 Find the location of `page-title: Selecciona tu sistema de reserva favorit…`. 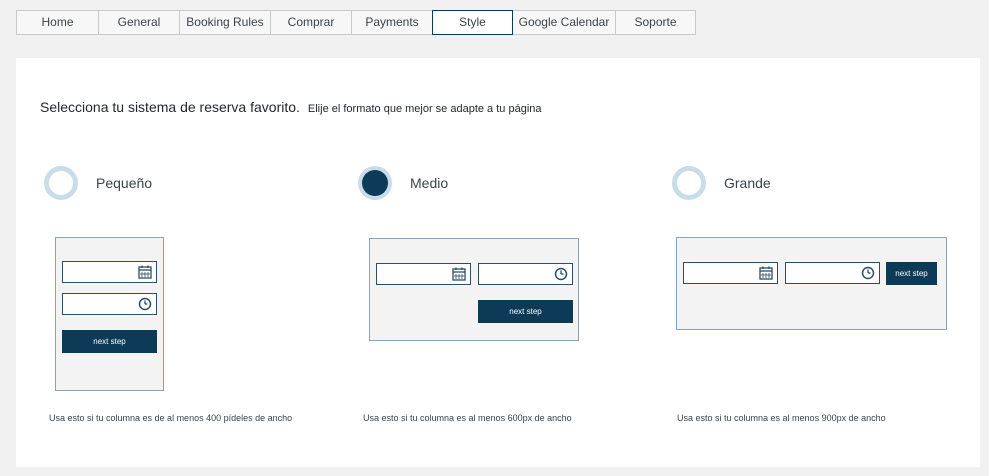

page-title: Selecciona tu sistema de reserva favorit… is located at coordinates (170, 107).